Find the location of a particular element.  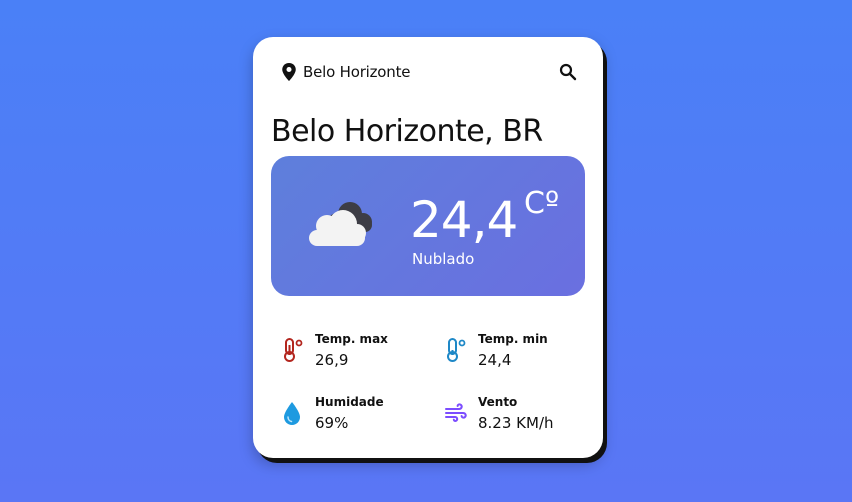

stat-value: 24,4 is located at coordinates (495, 360).